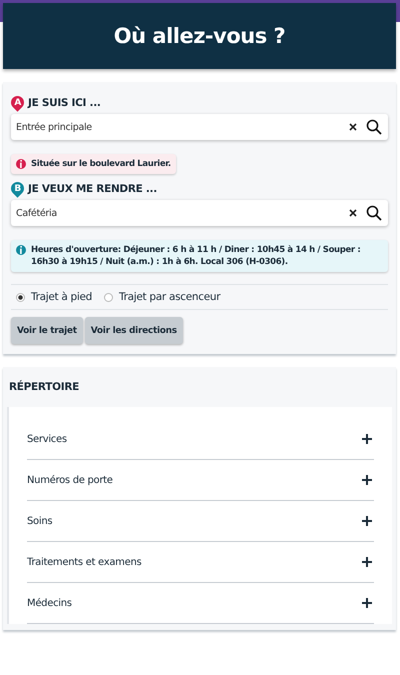 The image size is (400, 675). Describe the element at coordinates (200, 480) in the screenshot. I see `accordion-item: Numéros de porte` at that location.